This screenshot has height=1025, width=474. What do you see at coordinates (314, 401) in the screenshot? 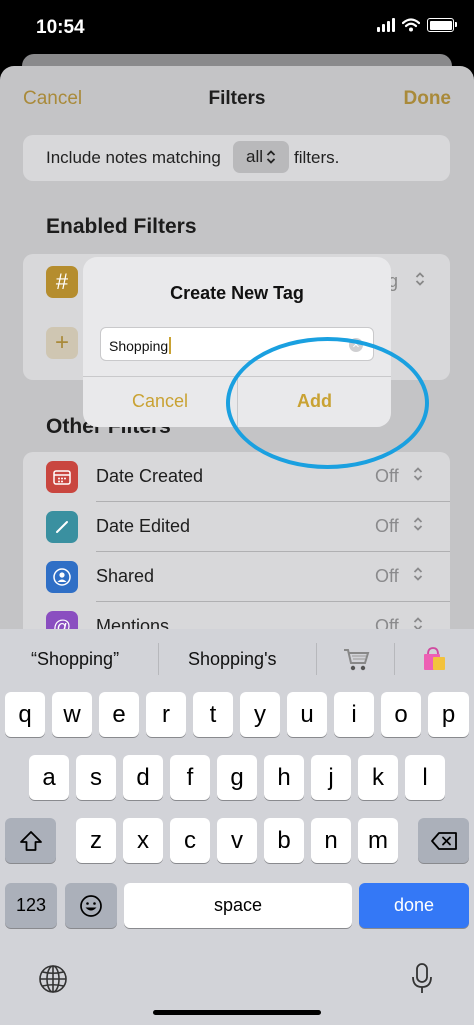
I see `dialog-add-button: Add` at bounding box center [314, 401].